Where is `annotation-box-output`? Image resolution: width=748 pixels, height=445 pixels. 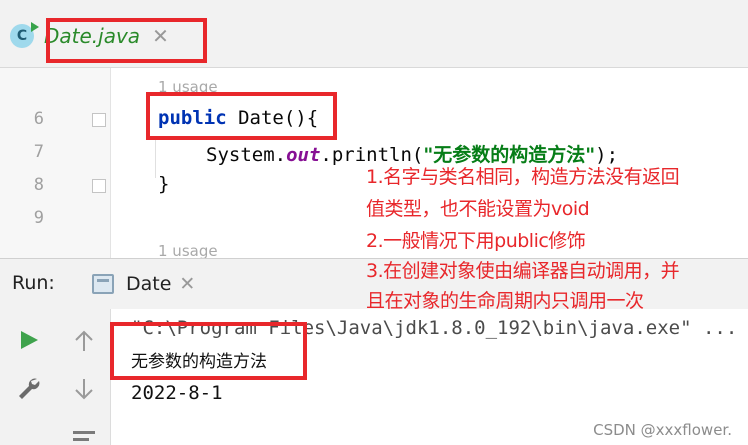 annotation-box-output is located at coordinates (208, 351).